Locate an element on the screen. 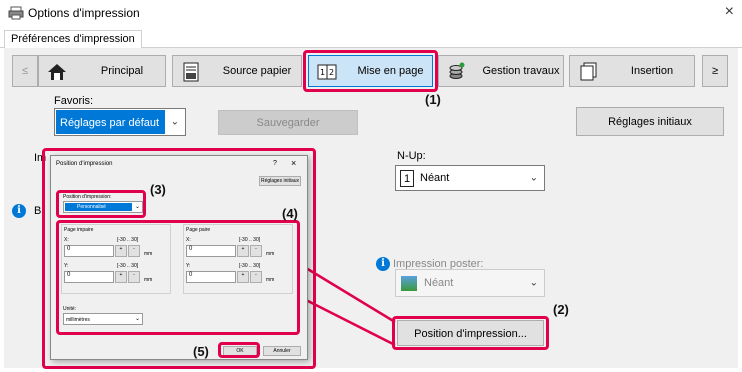  nup-select: 1 Néant ⌄ is located at coordinates (470, 178).